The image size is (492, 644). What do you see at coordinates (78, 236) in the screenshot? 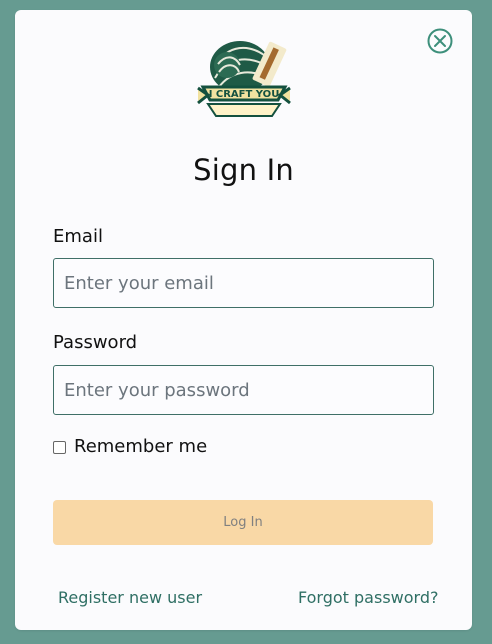
I see `email-label: Email` at bounding box center [78, 236].